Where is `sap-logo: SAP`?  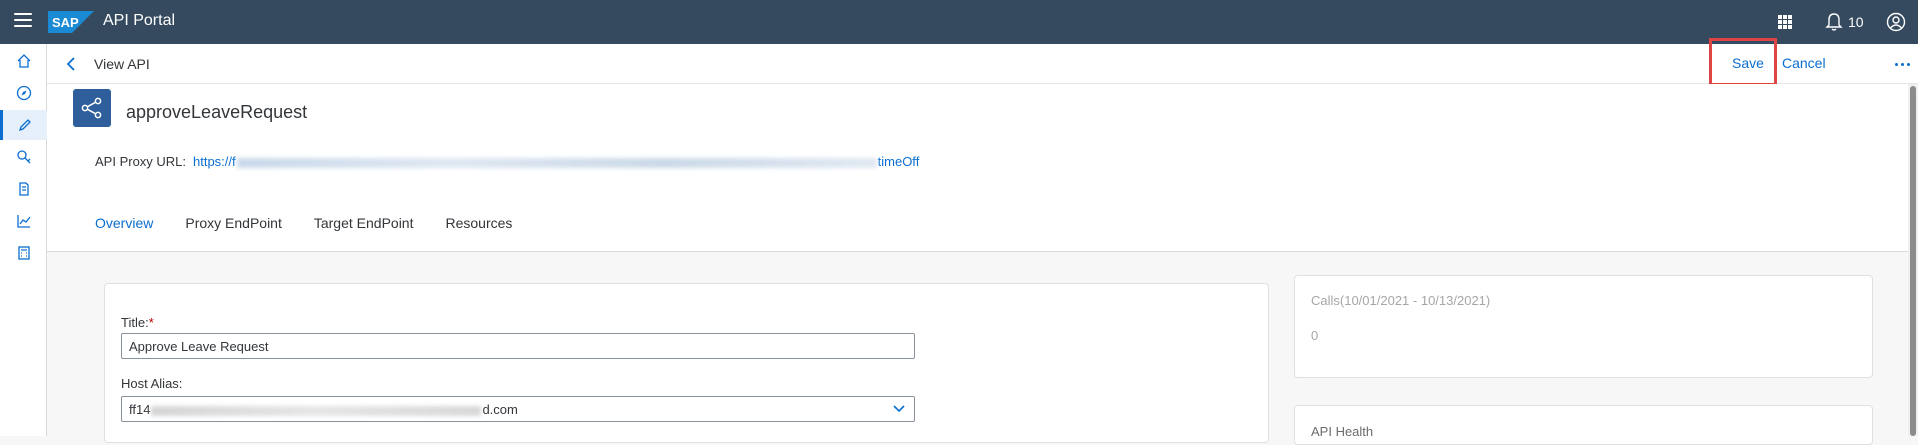 sap-logo: SAP is located at coordinates (71, 22).